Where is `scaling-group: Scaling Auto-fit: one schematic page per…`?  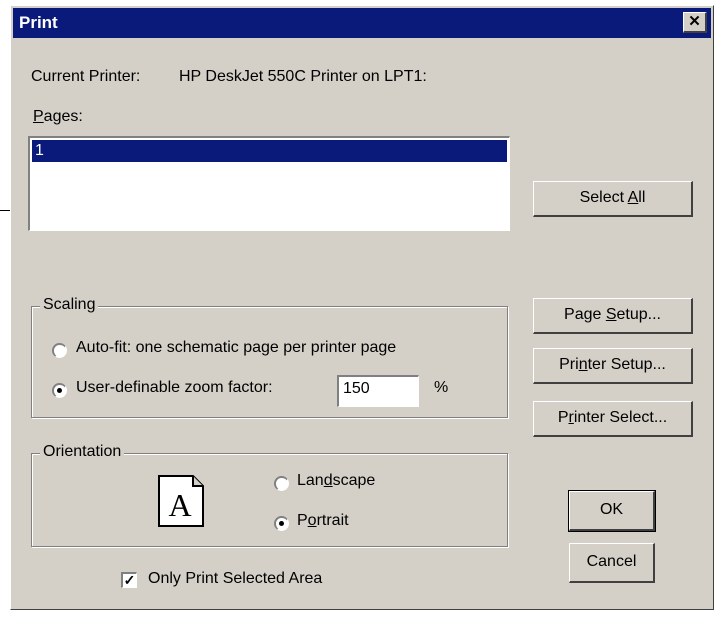
scaling-group: Scaling Auto-fit: one schematic page per… is located at coordinates (269, 357).